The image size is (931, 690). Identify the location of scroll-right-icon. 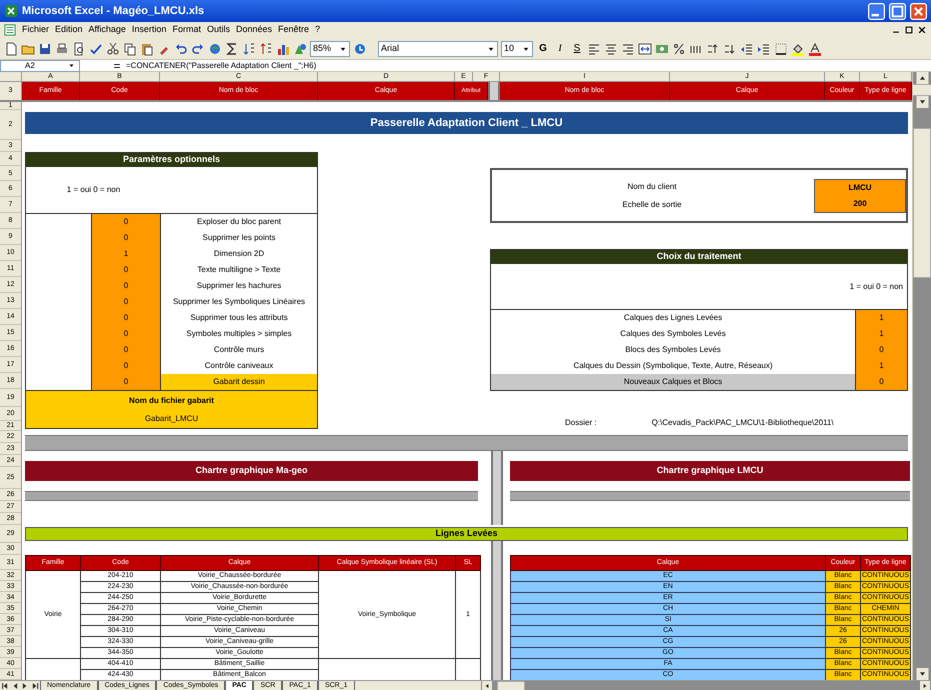
(925, 685).